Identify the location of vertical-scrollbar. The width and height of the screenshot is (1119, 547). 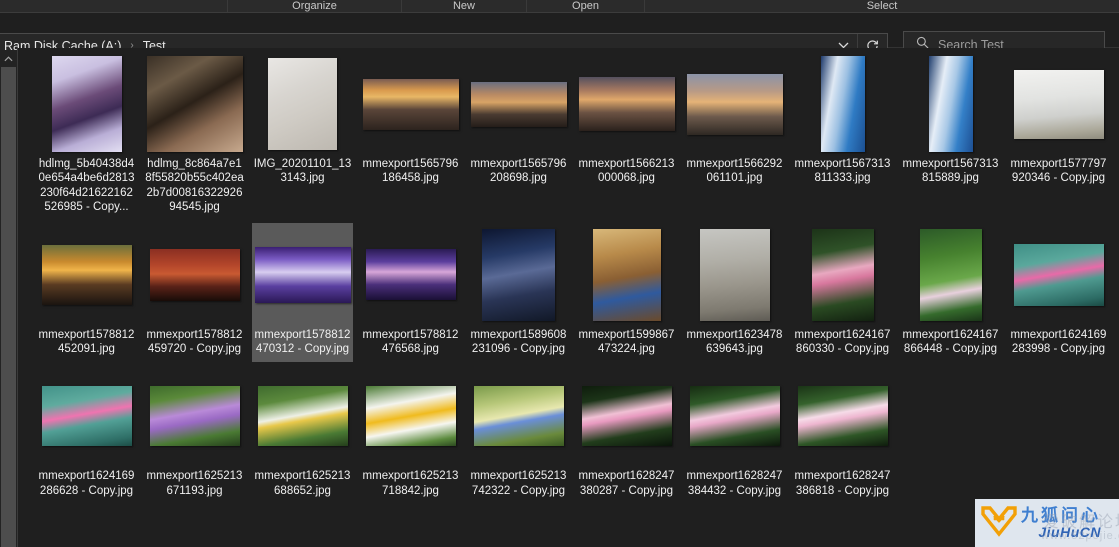
(8, 298).